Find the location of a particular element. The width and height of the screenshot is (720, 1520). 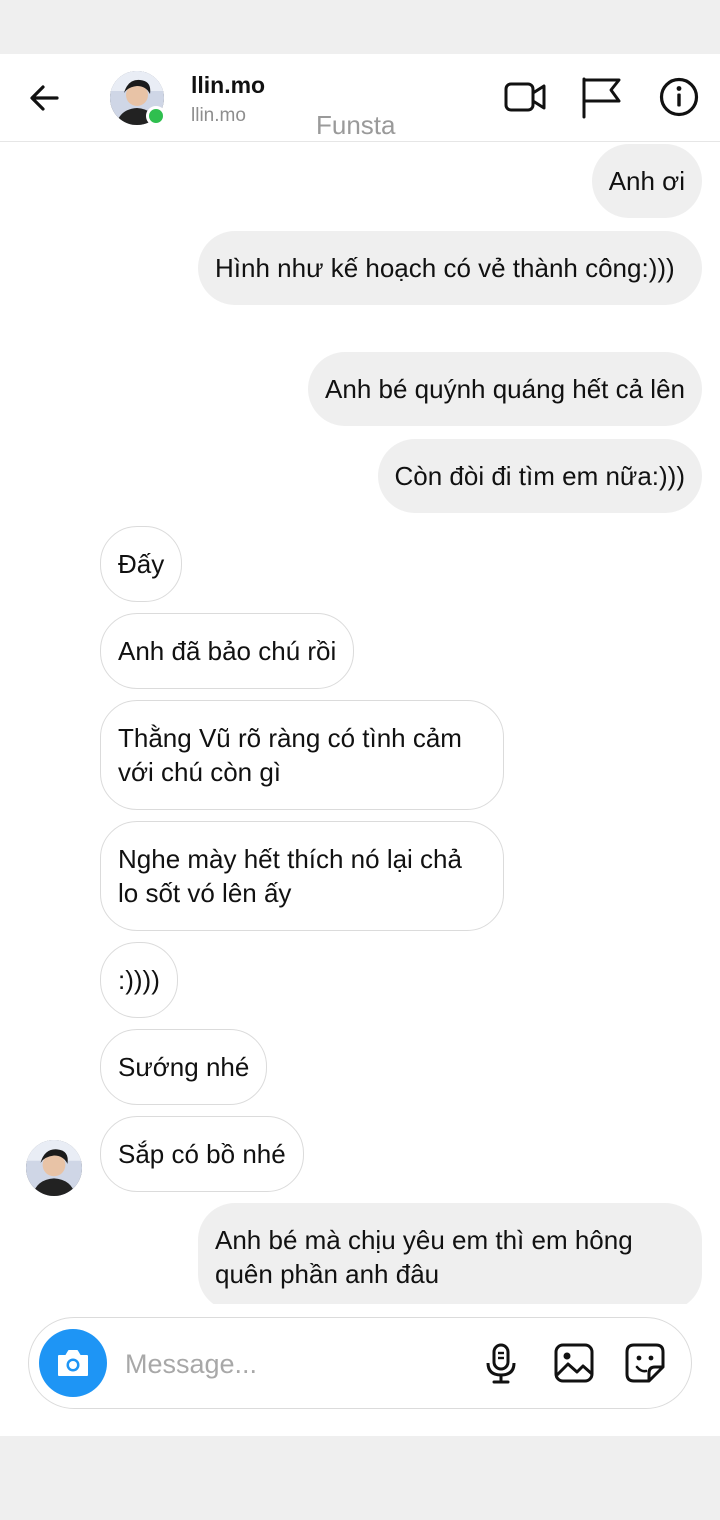

sent-message: Hình như kế hoạch có vẻ thành công:))) is located at coordinates (450, 268).